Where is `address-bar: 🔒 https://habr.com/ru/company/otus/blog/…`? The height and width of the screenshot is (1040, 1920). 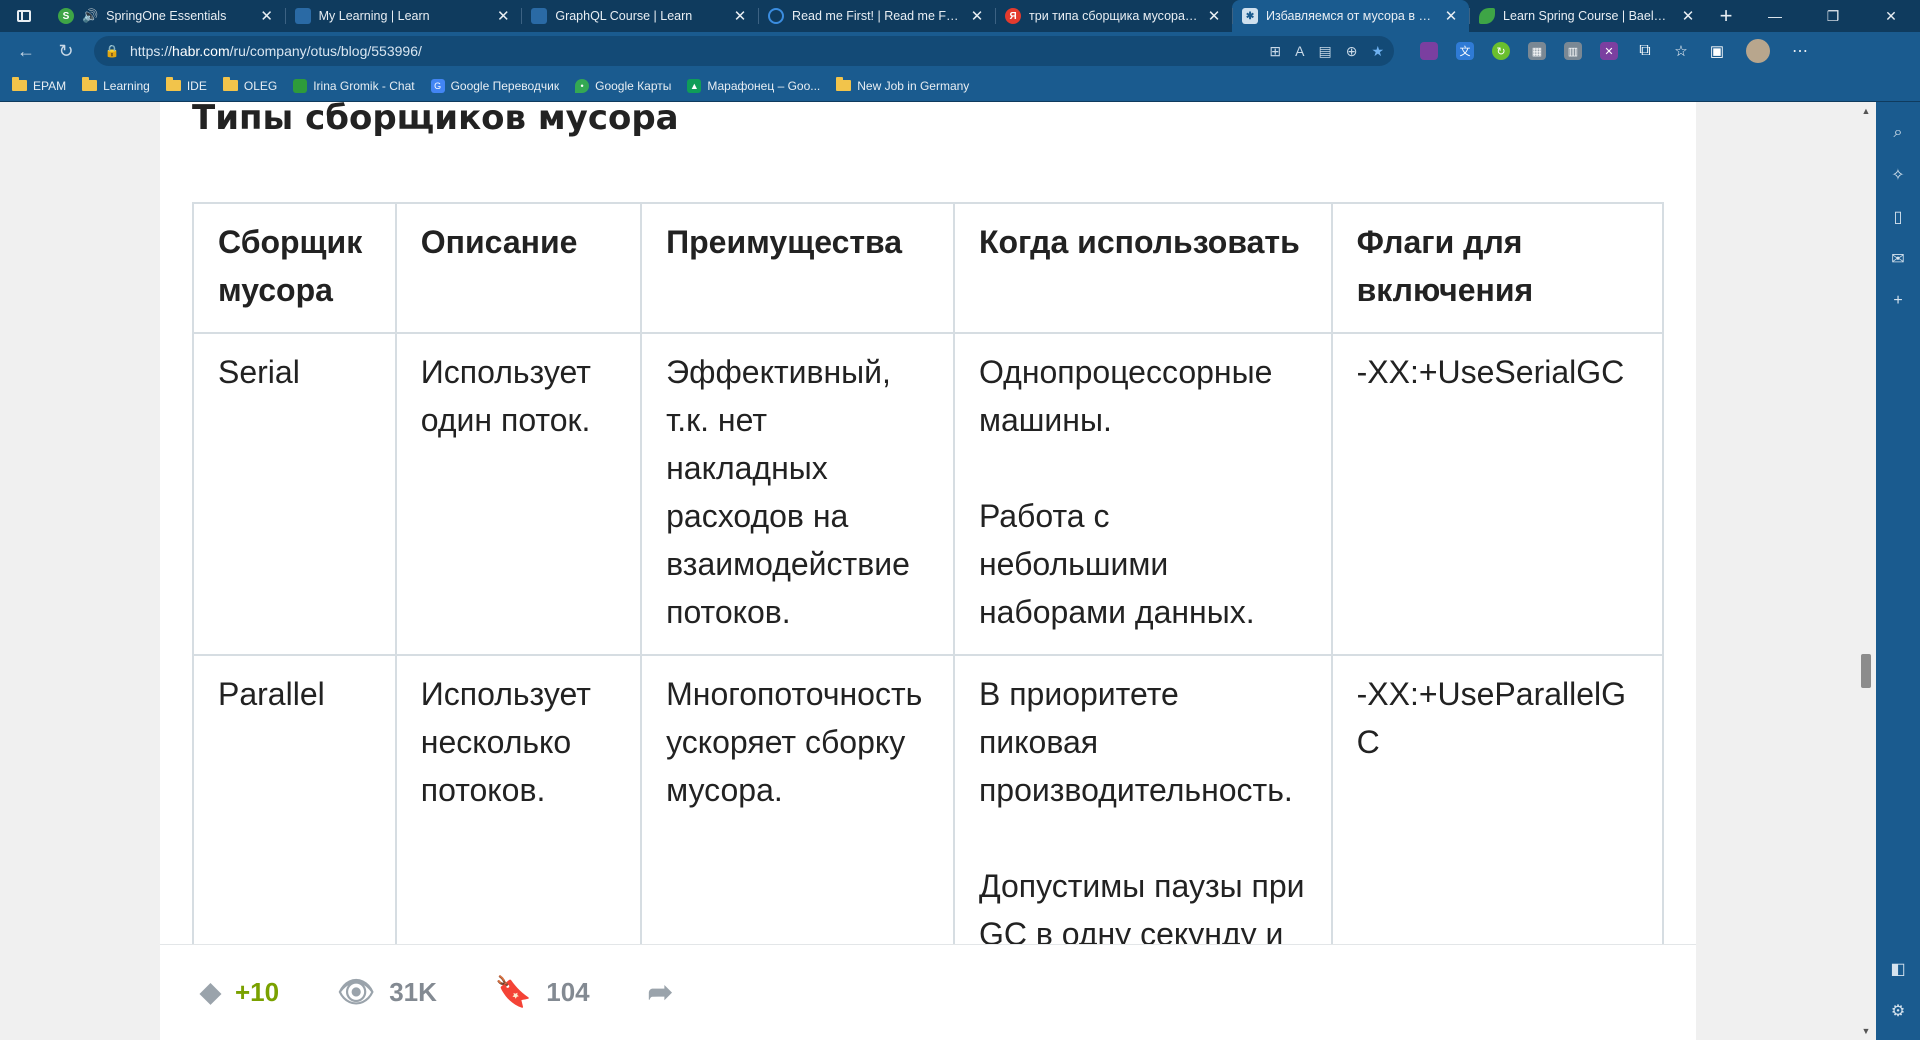 address-bar: 🔒 https://habr.com/ru/company/otus/blog/… is located at coordinates (744, 51).